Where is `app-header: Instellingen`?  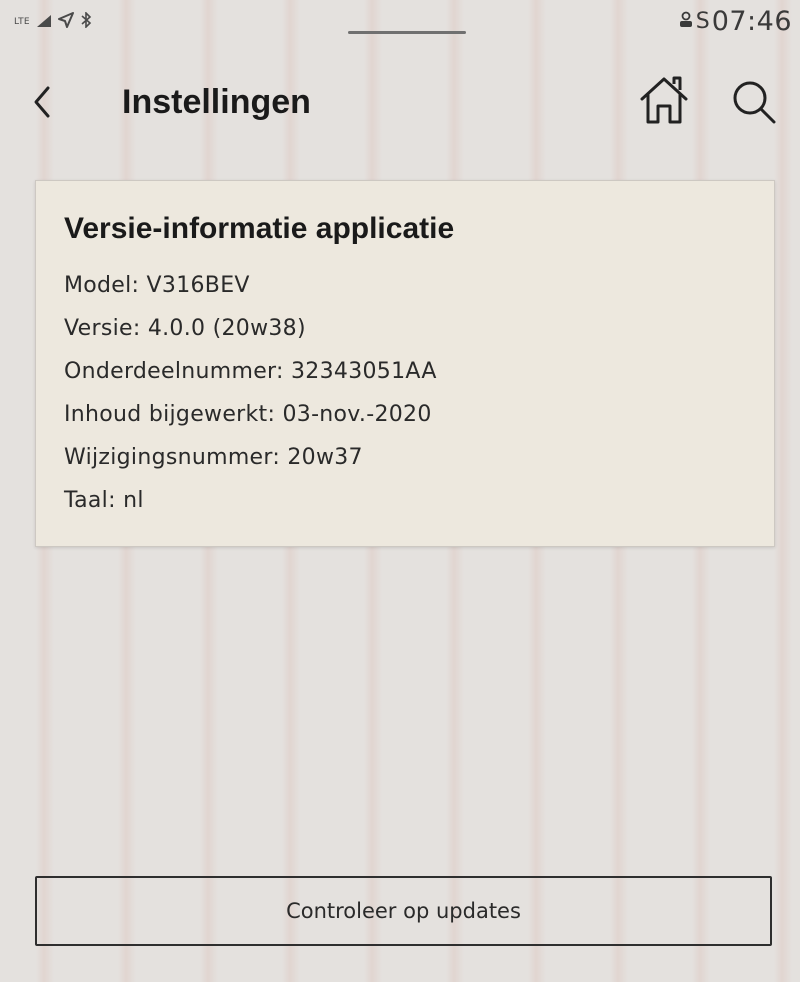 app-header: Instellingen is located at coordinates (400, 105).